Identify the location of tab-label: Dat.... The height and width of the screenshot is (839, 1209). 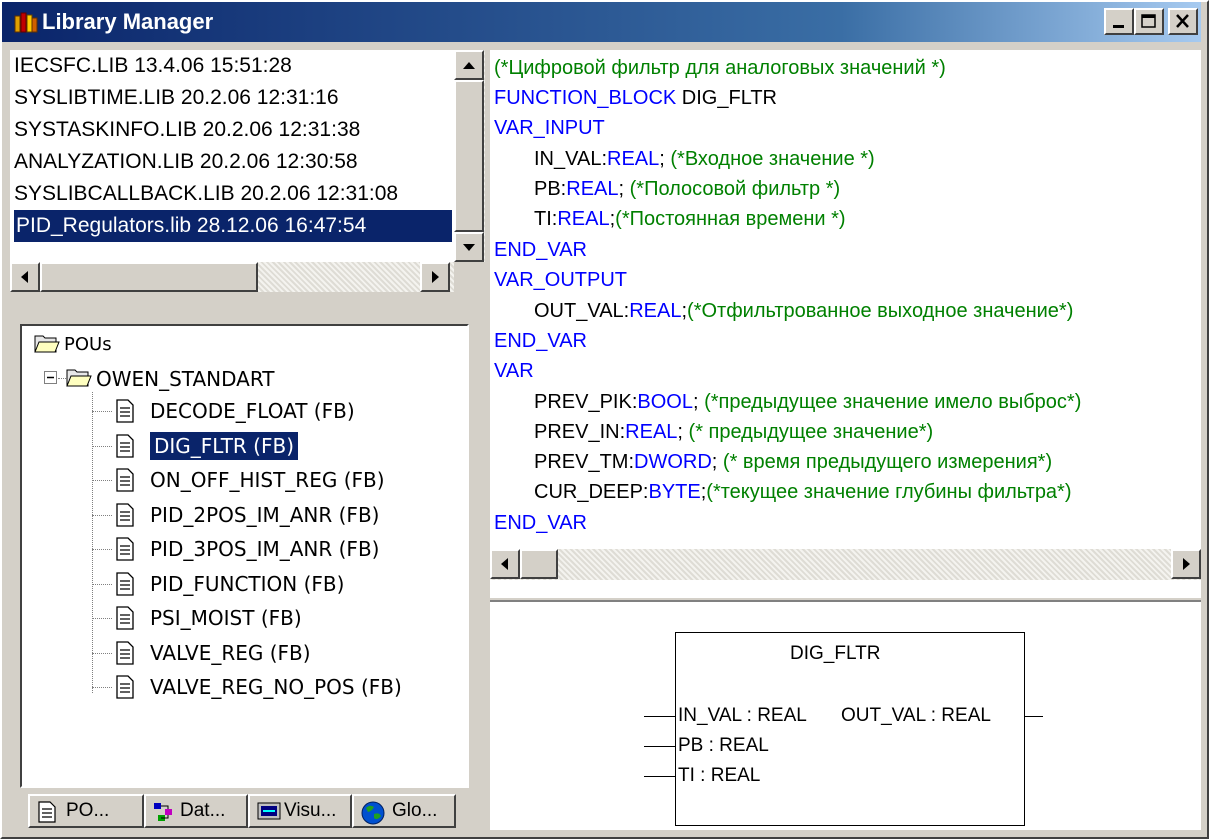
(203, 810).